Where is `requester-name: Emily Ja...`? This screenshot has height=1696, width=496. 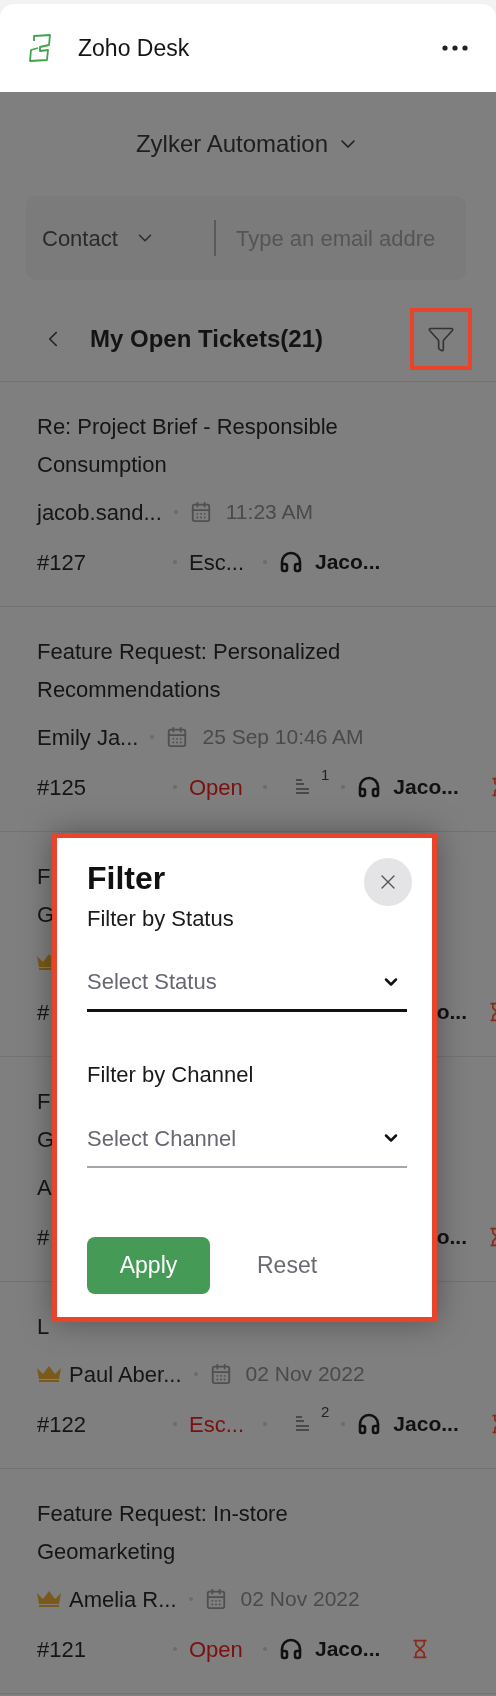
requester-name: Emily Ja... is located at coordinates (88, 737).